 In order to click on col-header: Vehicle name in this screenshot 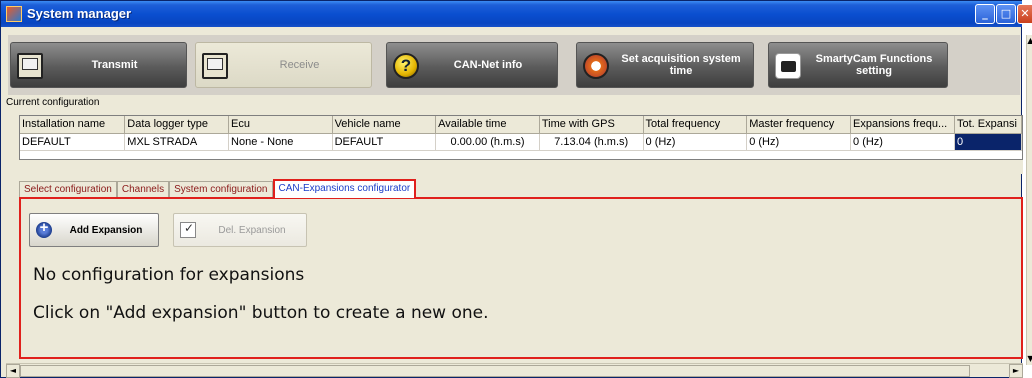, I will do `click(384, 125)`.